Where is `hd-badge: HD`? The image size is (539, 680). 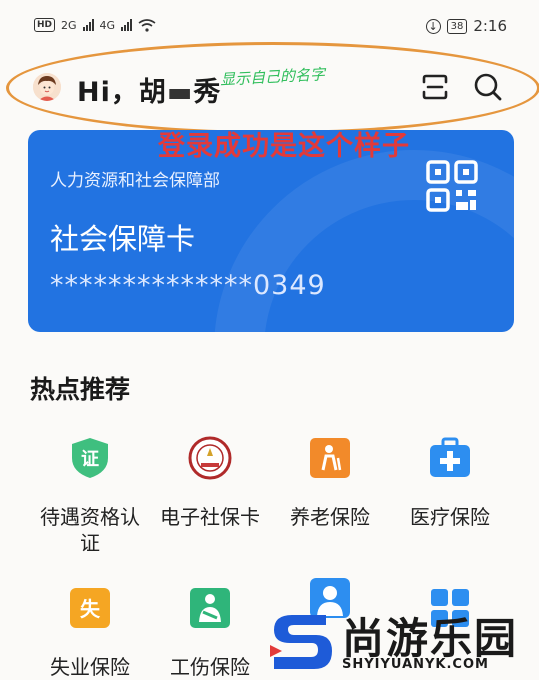 hd-badge: HD is located at coordinates (45, 25).